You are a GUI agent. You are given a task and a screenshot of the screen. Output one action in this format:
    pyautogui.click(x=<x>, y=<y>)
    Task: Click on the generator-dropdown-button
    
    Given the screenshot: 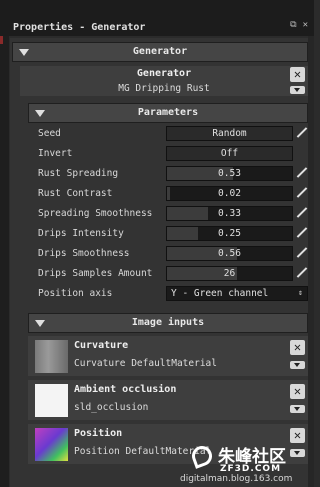 What is the action you would take?
    pyautogui.click(x=297, y=90)
    